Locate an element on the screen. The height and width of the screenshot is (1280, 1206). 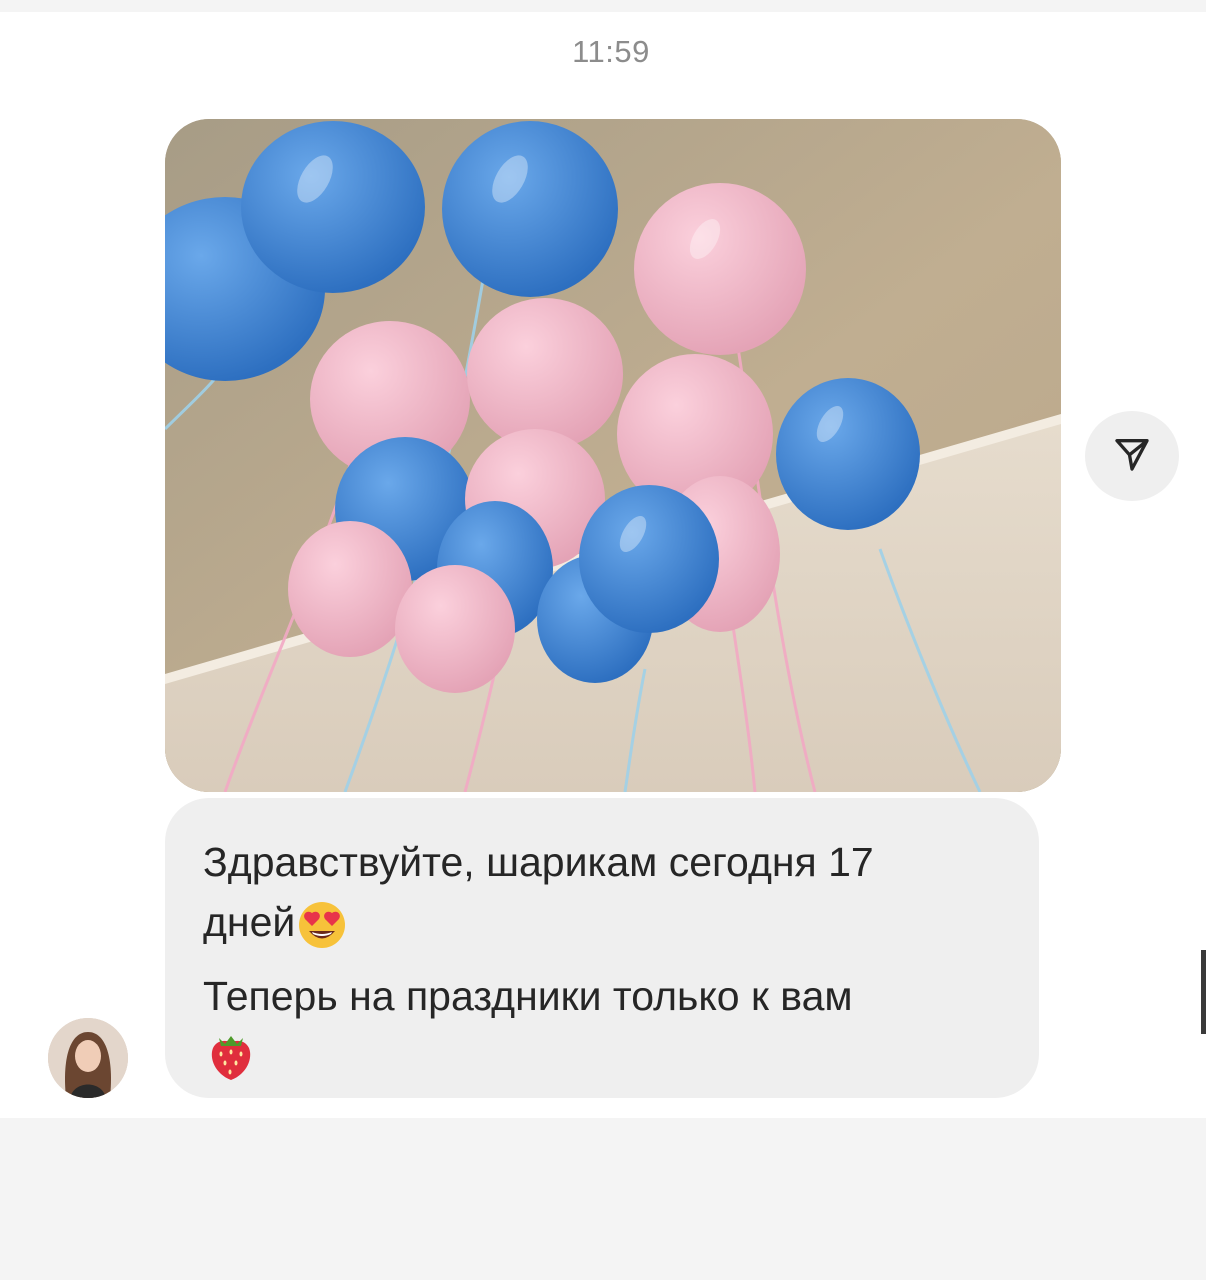
strawberry-icon is located at coordinates (231, 1064).